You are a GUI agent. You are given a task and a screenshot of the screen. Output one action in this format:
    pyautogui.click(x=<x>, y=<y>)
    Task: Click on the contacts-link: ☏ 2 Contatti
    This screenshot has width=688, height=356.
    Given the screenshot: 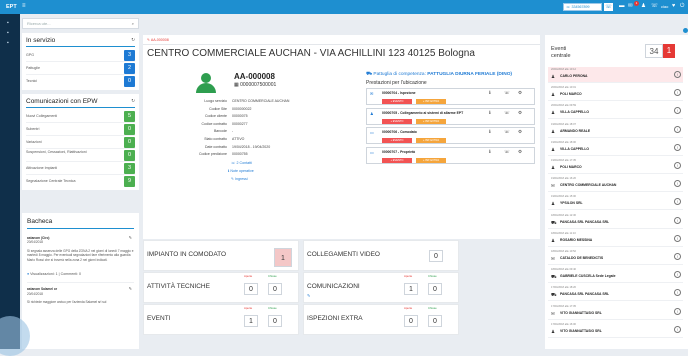 What is the action you would take?
    pyautogui.click(x=241, y=163)
    